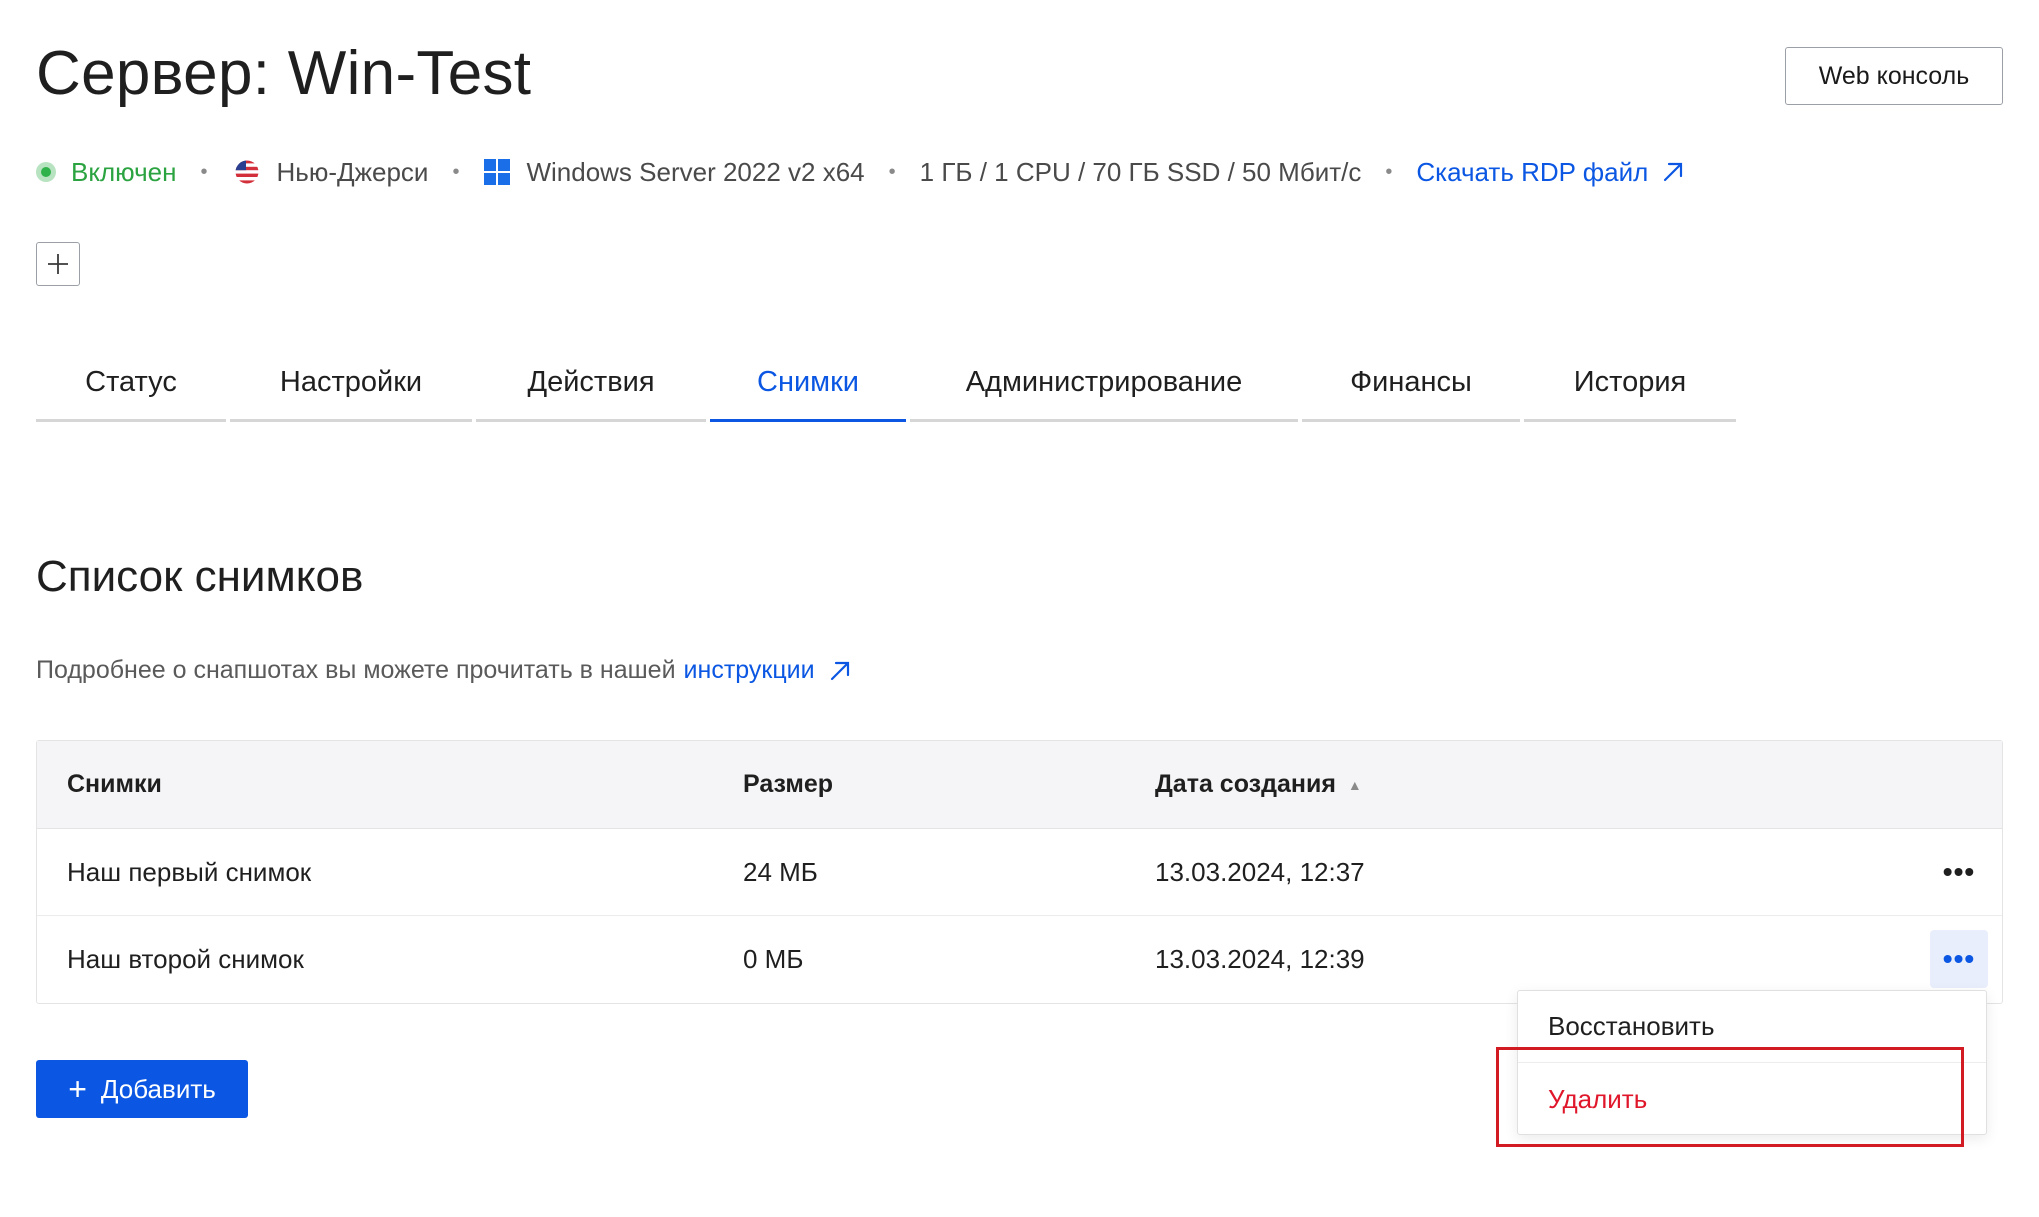  What do you see at coordinates (351, 383) in the screenshot?
I see `tab-1: Настройки` at bounding box center [351, 383].